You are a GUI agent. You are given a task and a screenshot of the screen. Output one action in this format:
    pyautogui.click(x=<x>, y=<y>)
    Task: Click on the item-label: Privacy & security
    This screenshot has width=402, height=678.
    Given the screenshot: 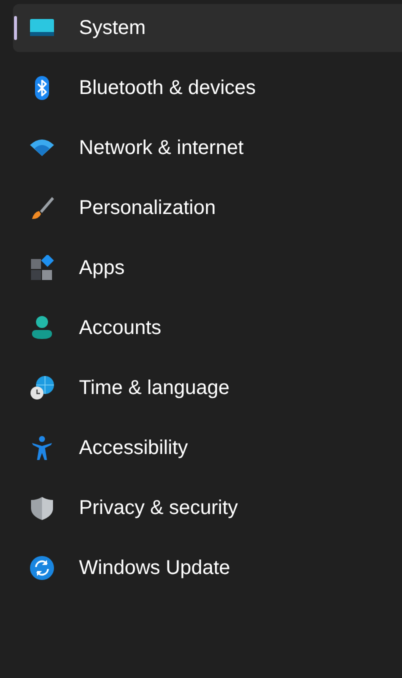 What is the action you would take?
    pyautogui.click(x=158, y=508)
    